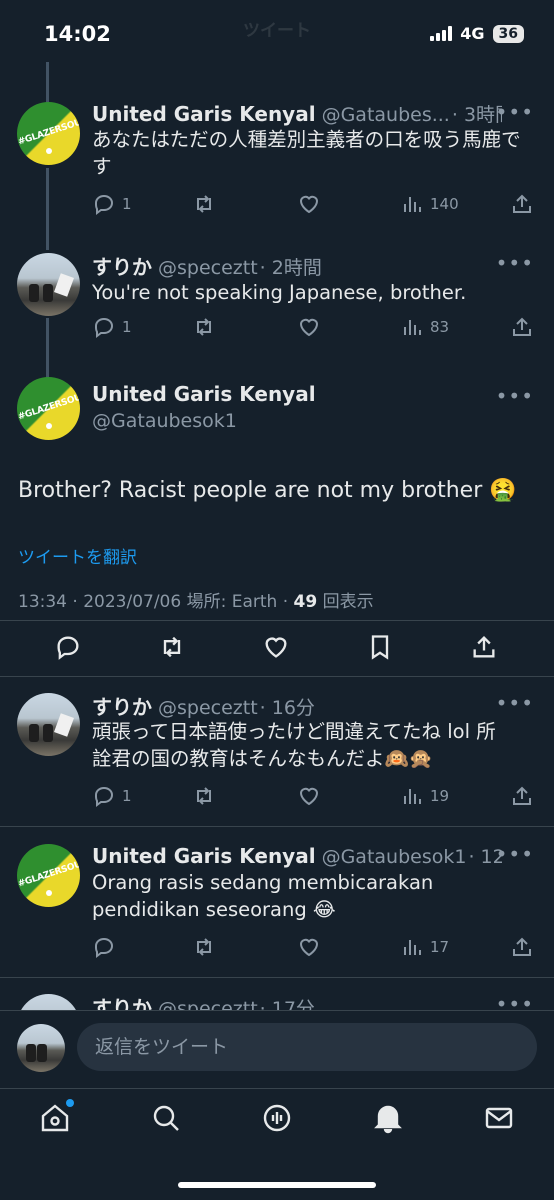 This screenshot has height=1200, width=554. I want to click on search-icon, so click(166, 1118).